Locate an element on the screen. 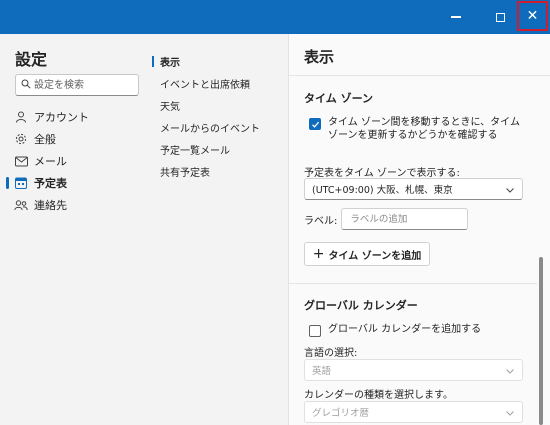  sidebar-item-general: 全般 is located at coordinates (74, 139).